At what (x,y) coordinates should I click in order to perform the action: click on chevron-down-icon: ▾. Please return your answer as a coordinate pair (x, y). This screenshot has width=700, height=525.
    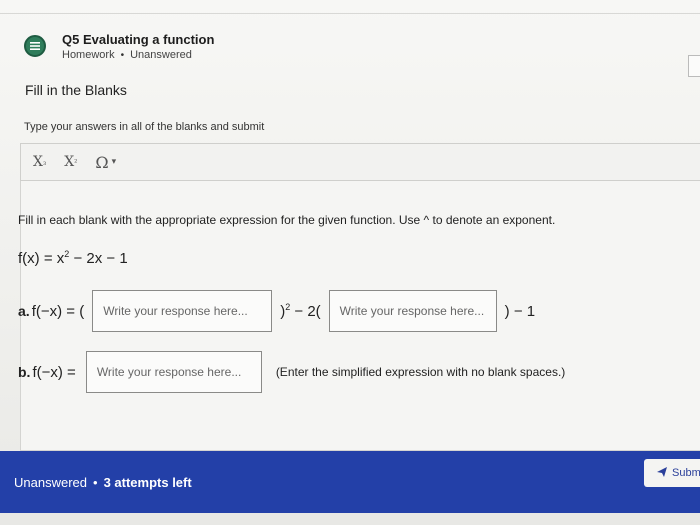
    Looking at the image, I should click on (114, 162).